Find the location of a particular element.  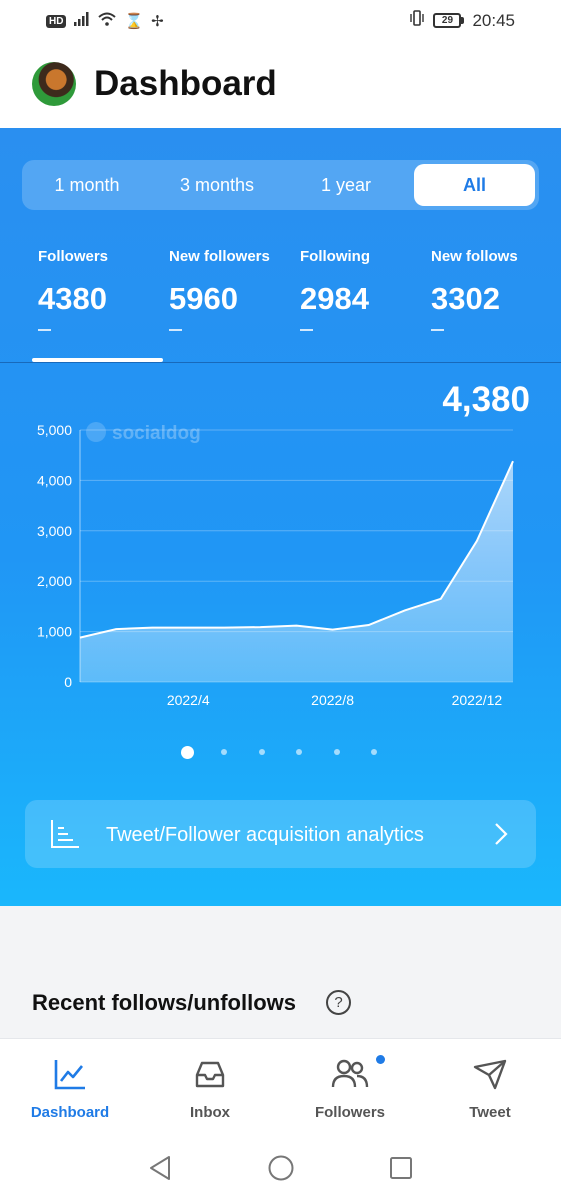

battery-icon: 29 is located at coordinates (449, 20).